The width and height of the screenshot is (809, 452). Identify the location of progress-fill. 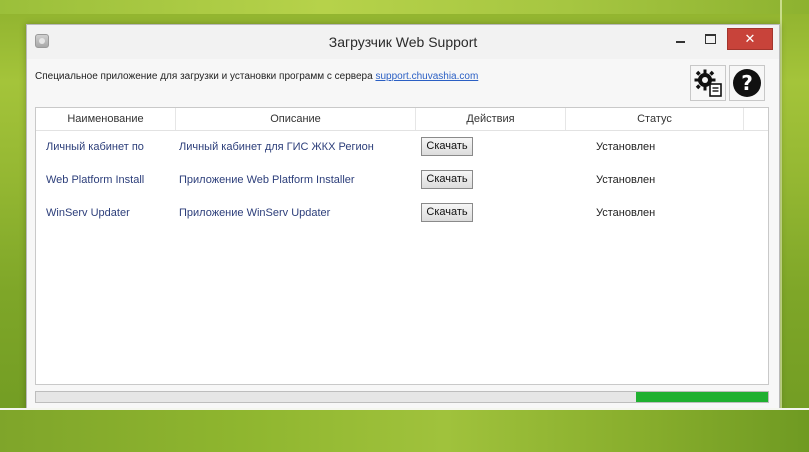
(702, 397).